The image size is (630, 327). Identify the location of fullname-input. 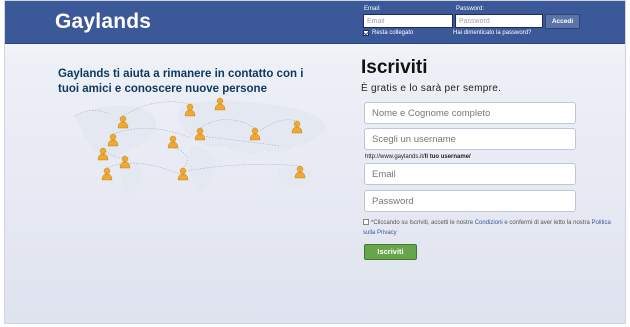
(470, 113).